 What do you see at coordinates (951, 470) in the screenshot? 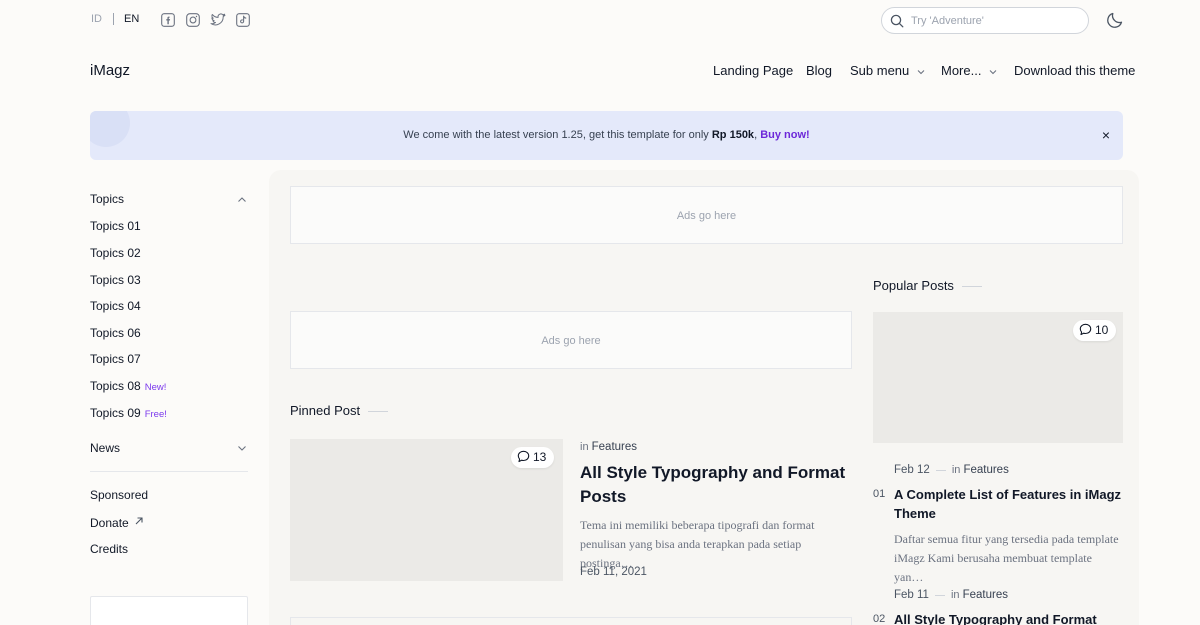
I see `popular-post-meta: Feb 12 in Features` at bounding box center [951, 470].